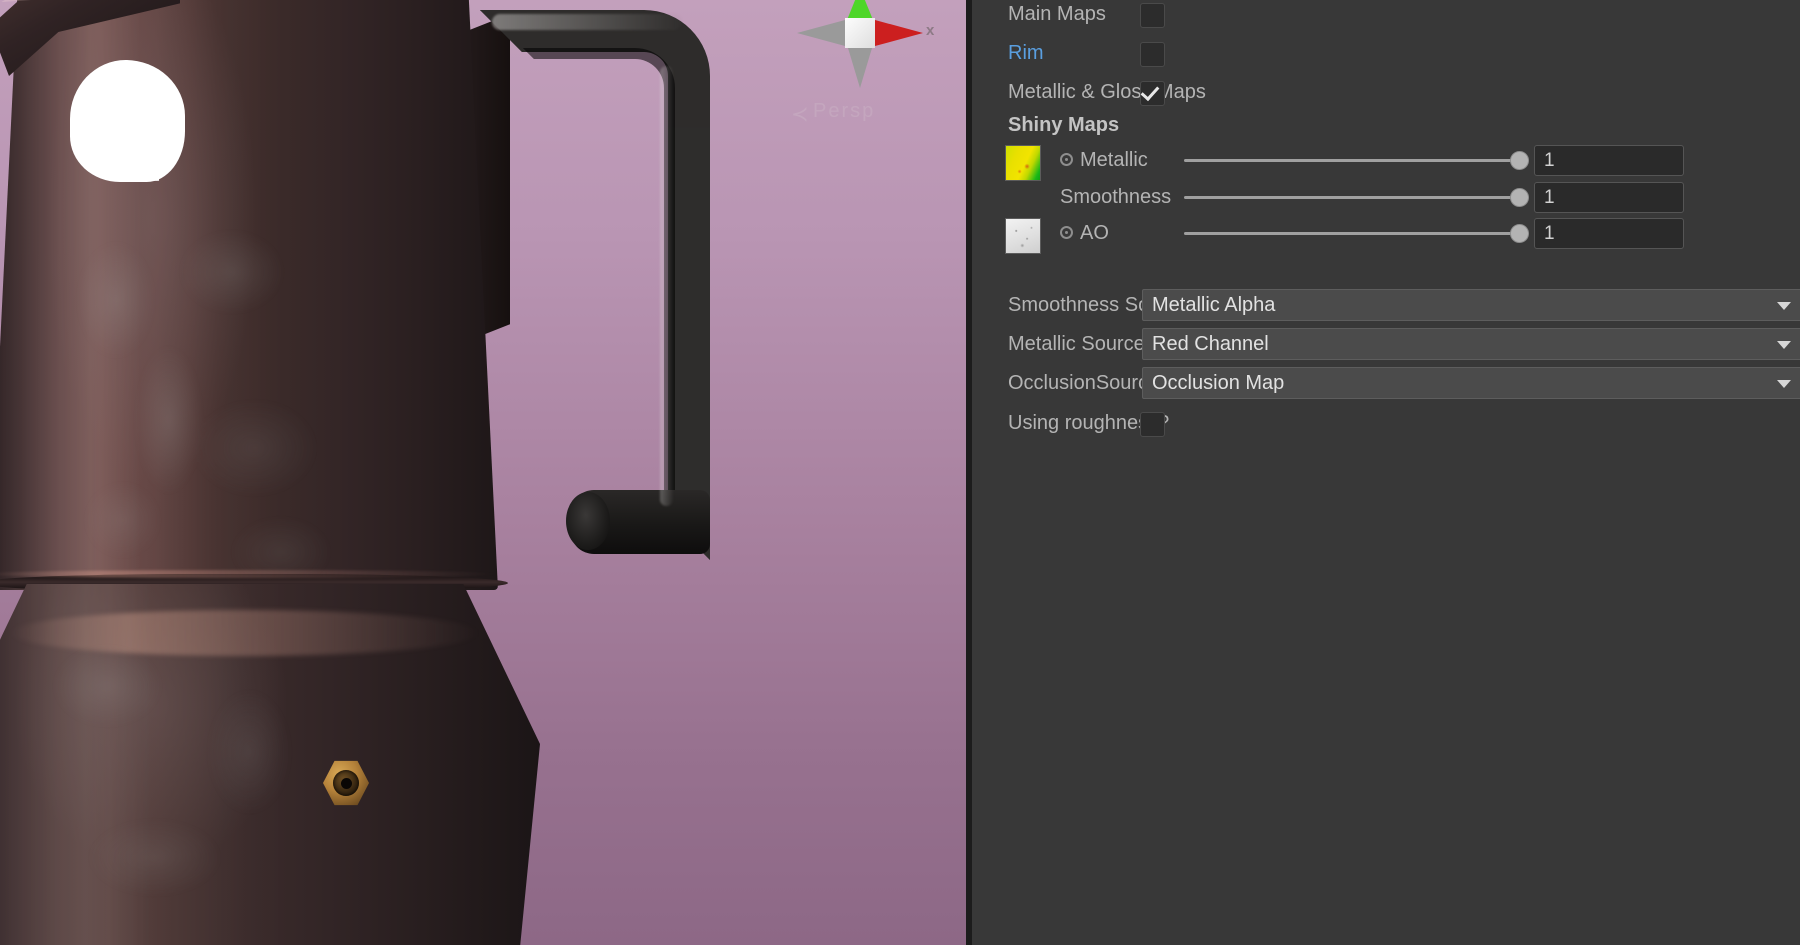  I want to click on gizmo-projection-label: Persp, so click(844, 111).